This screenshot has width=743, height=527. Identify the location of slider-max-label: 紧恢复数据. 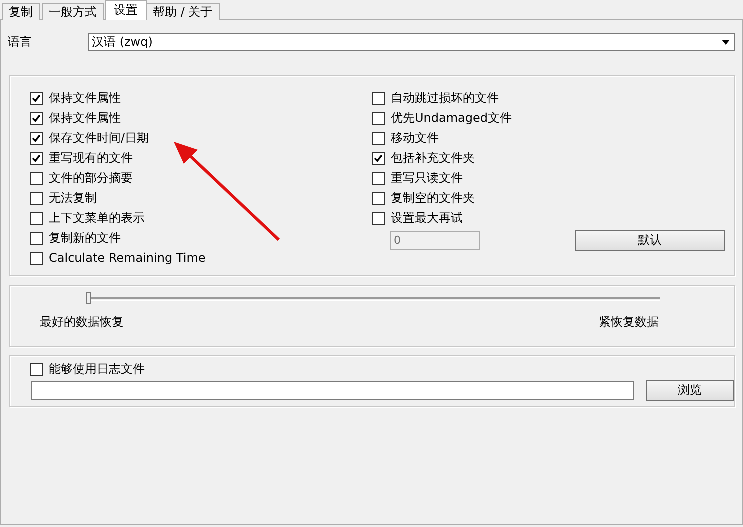
(629, 322).